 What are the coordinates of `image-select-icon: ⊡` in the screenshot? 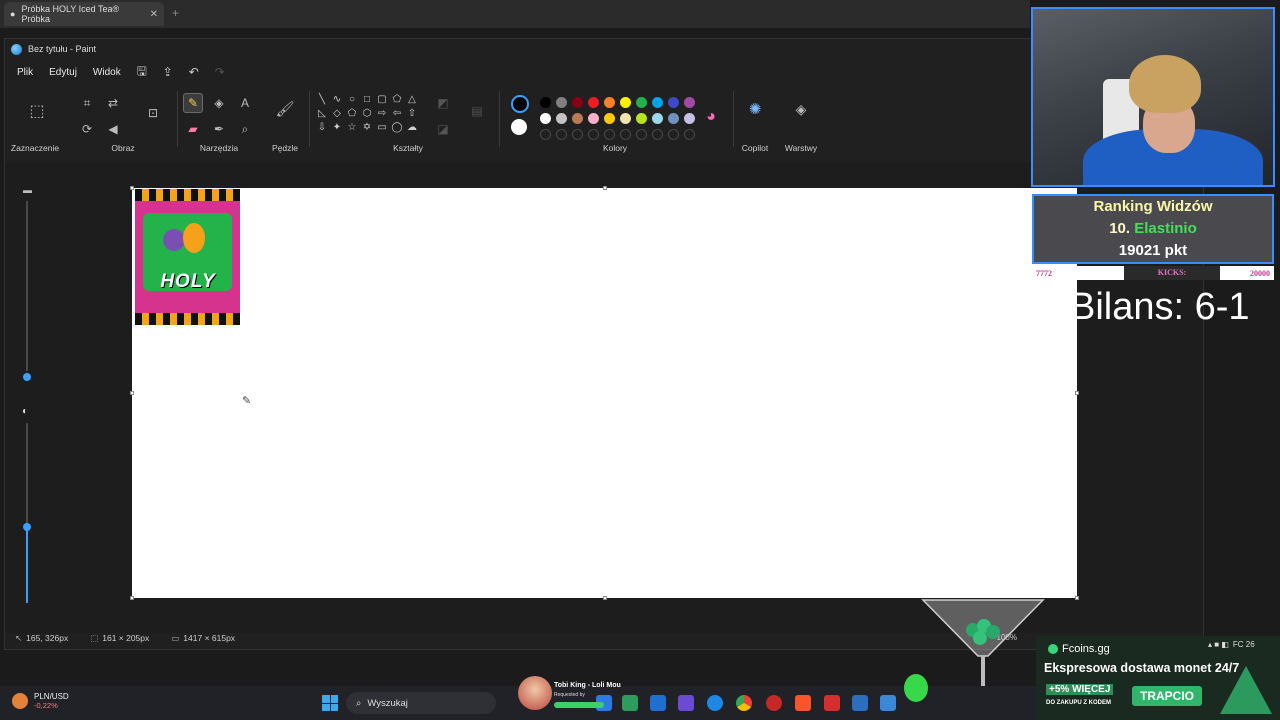 It's located at (153, 113).